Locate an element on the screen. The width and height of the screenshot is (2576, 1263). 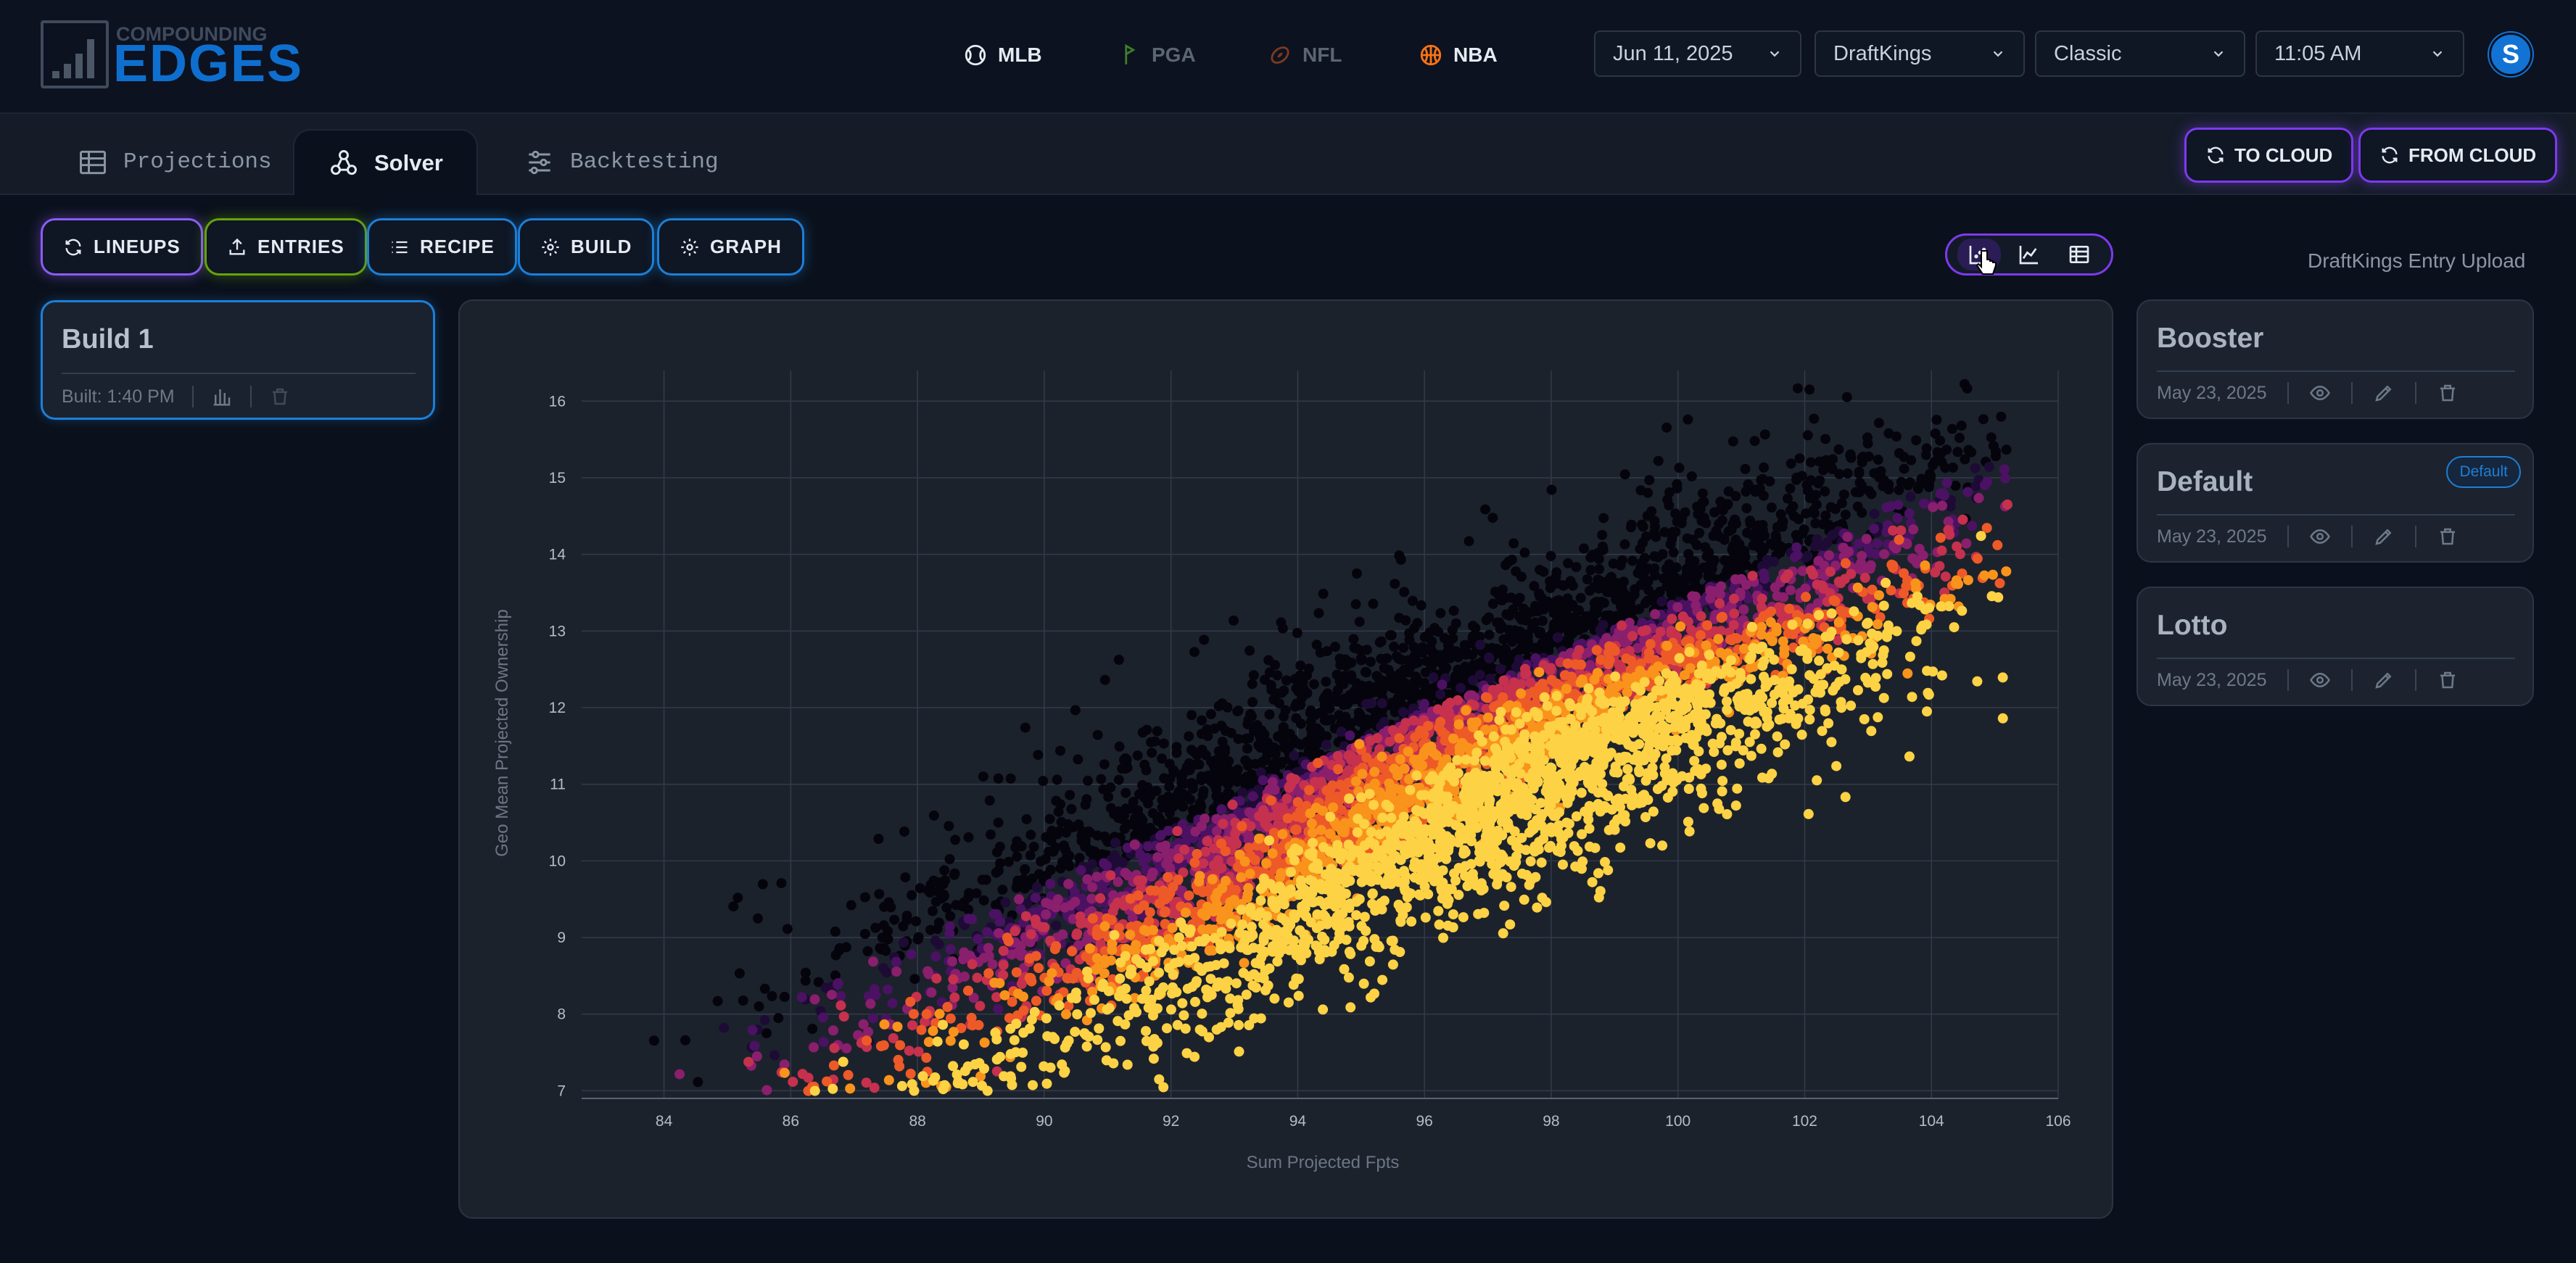
build-card: Build 1 Built: 1:40 PM is located at coordinates (238, 360).